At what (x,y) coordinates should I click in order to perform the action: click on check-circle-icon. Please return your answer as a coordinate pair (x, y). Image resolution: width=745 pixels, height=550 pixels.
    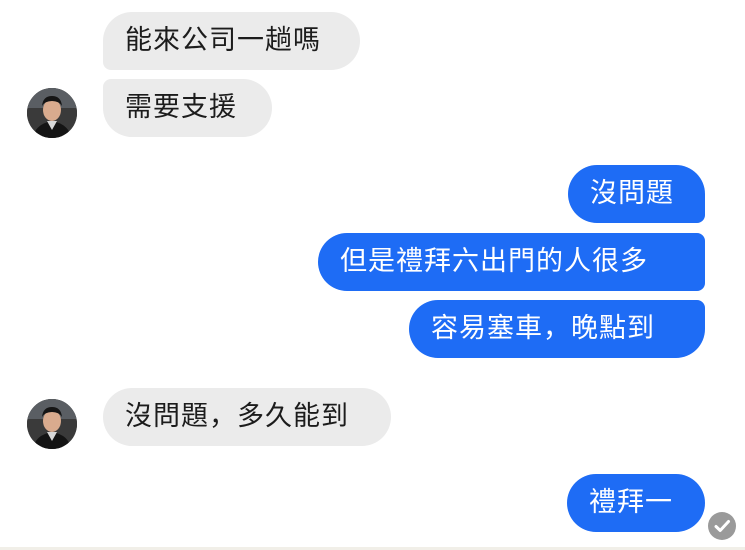
    Looking at the image, I should click on (722, 526).